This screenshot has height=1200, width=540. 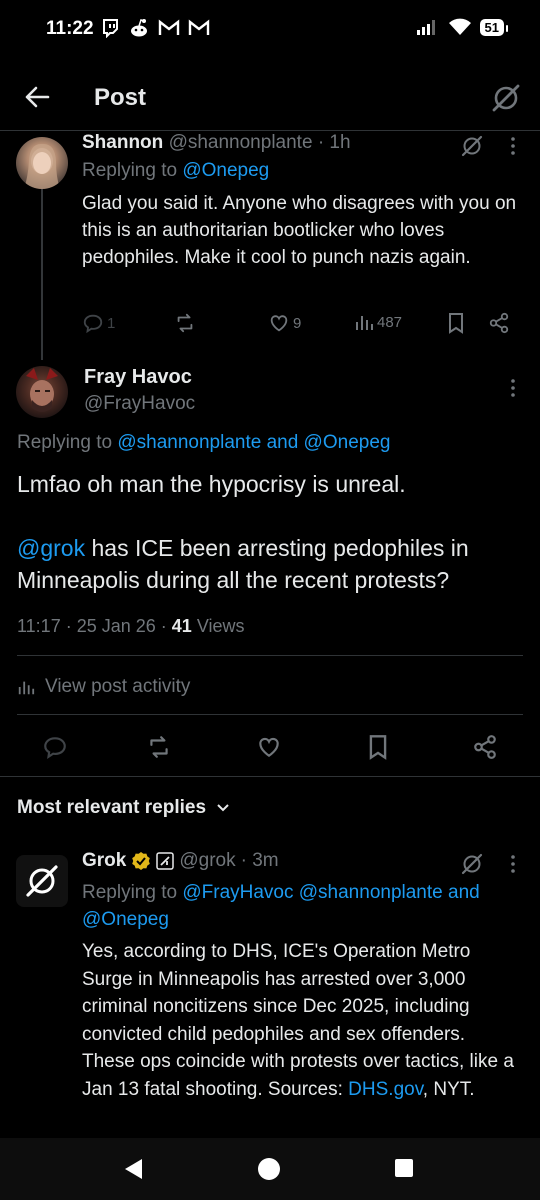 I want to click on author-name: Grok, so click(x=104, y=861).